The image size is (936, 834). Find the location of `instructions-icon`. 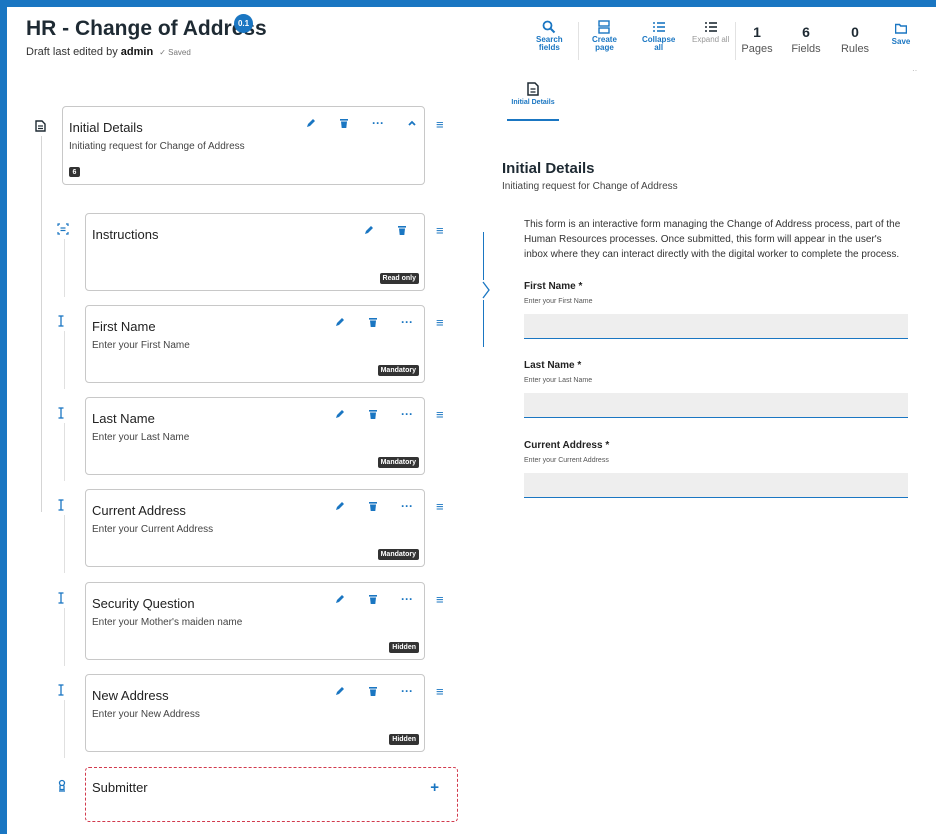

instructions-icon is located at coordinates (63, 230).